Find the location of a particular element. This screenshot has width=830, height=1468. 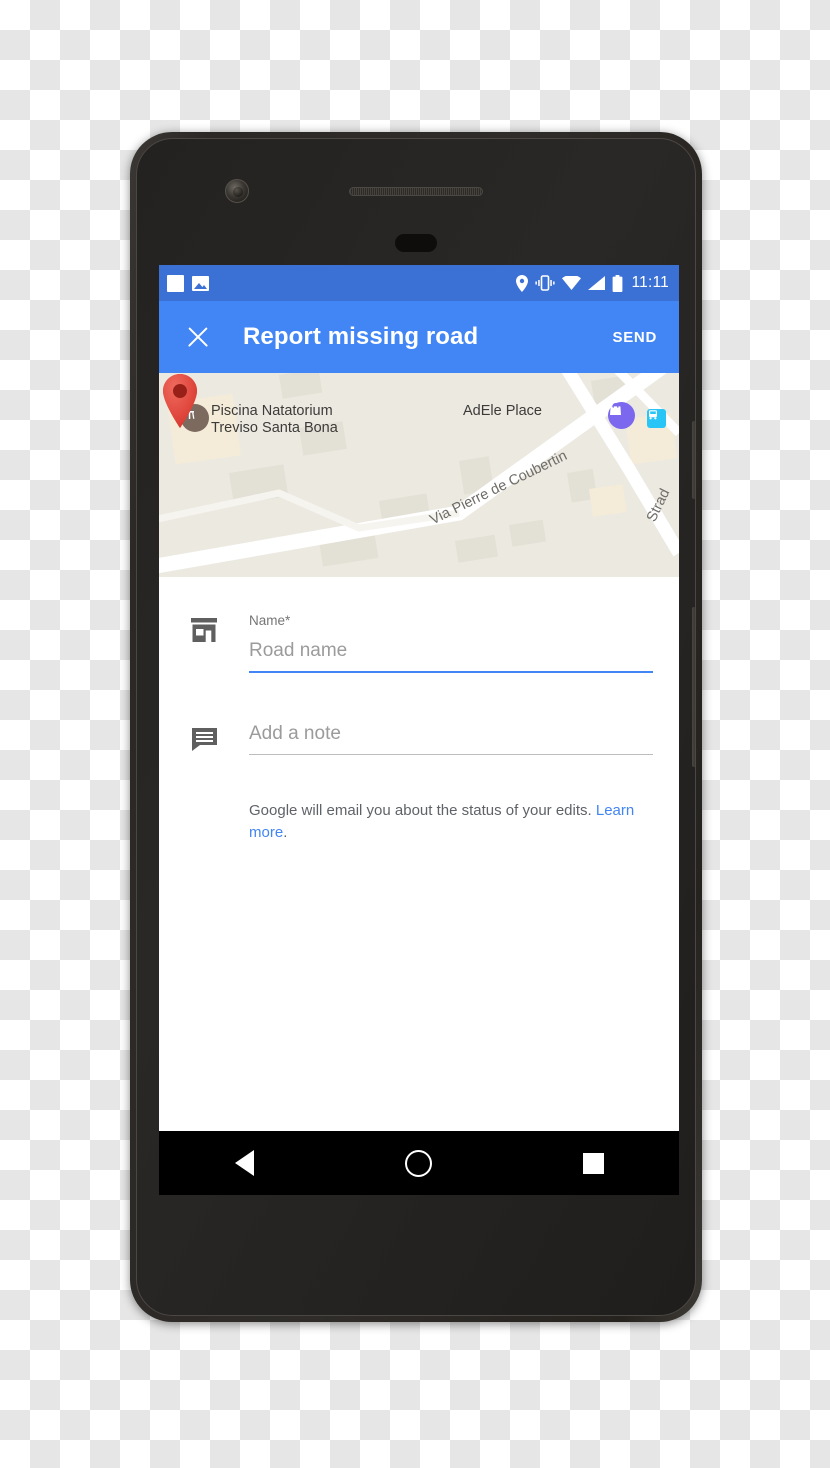

status-bar-clock: 11:11 is located at coordinates (650, 282).